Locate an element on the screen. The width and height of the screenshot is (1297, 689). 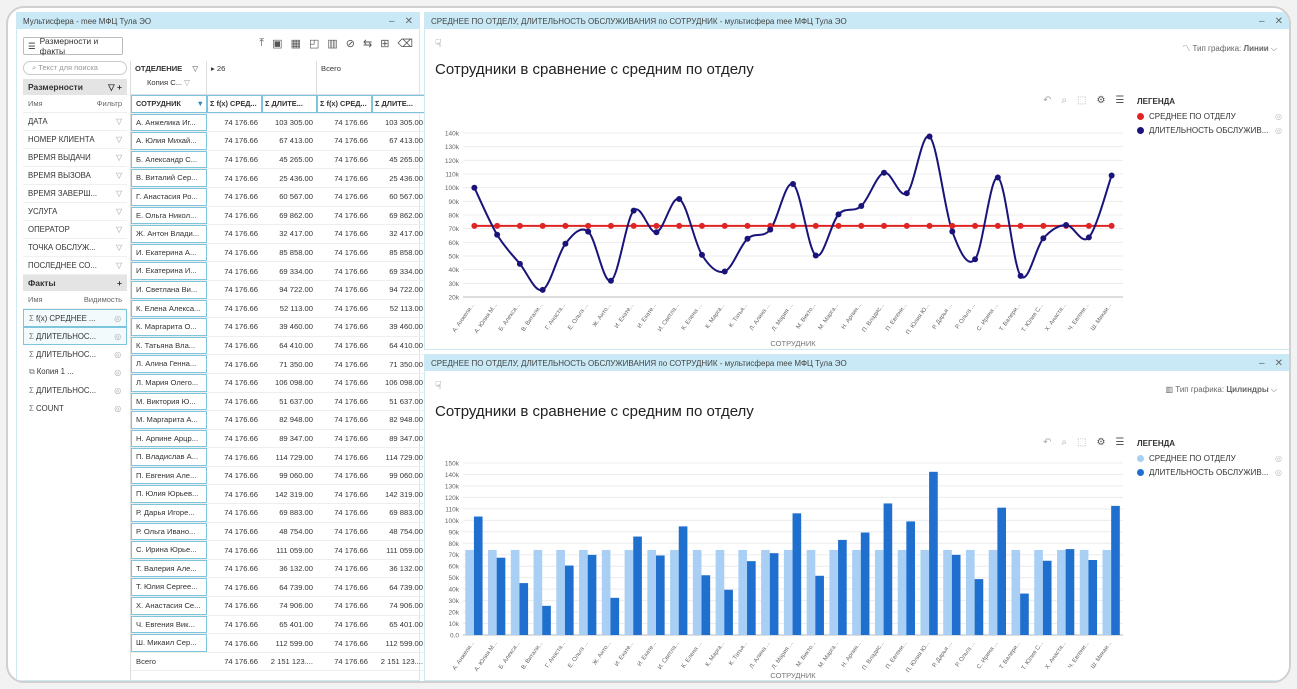
add-dimension-icon: ▽ + is located at coordinates (115, 87).